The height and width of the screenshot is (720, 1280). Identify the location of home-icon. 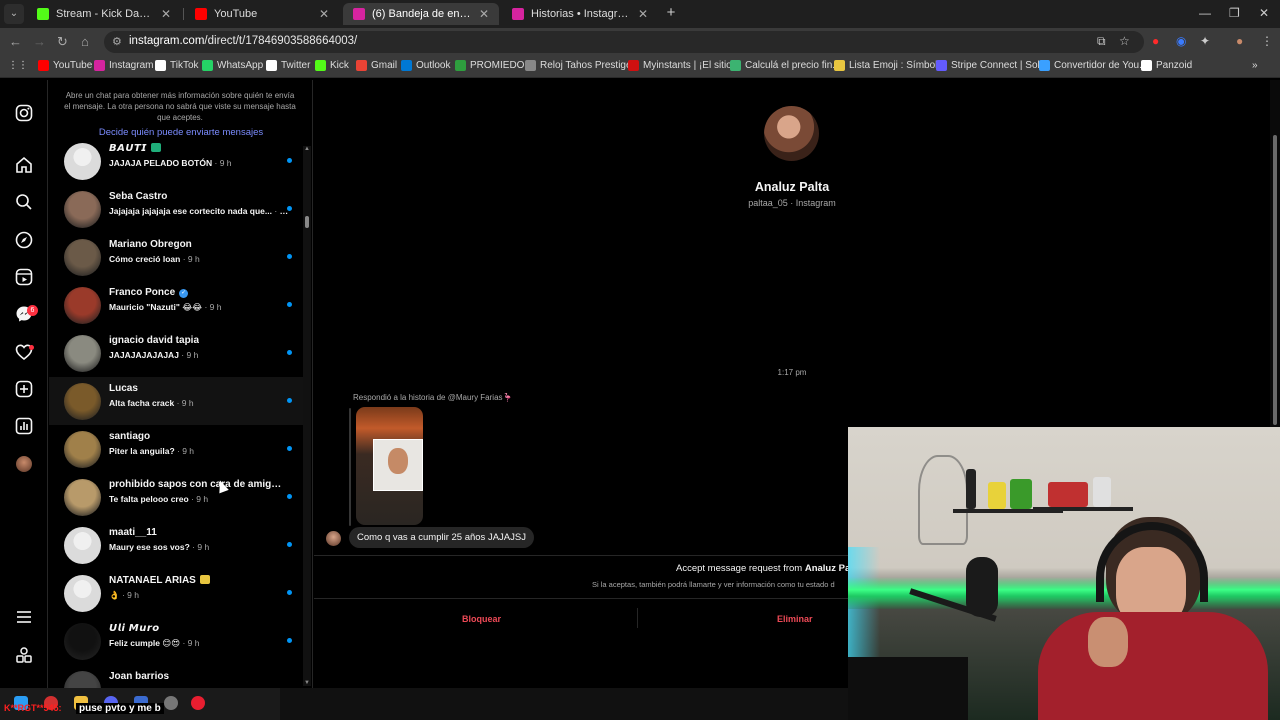
(24, 166).